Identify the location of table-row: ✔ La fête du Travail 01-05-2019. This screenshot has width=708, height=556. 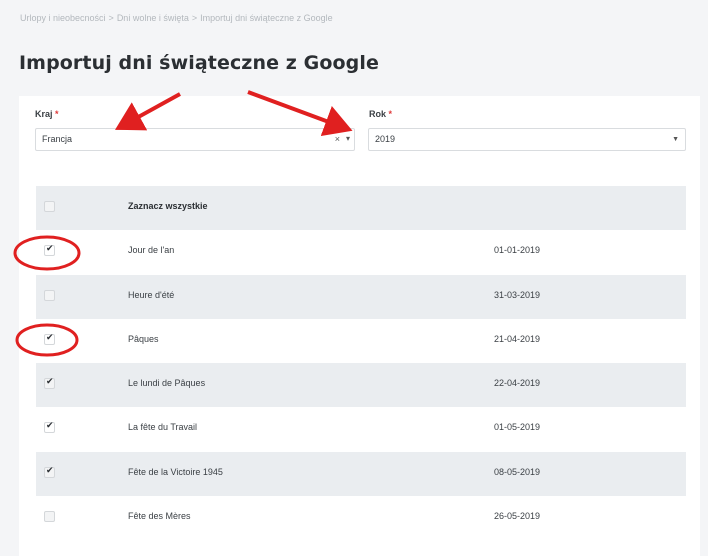
(361, 429).